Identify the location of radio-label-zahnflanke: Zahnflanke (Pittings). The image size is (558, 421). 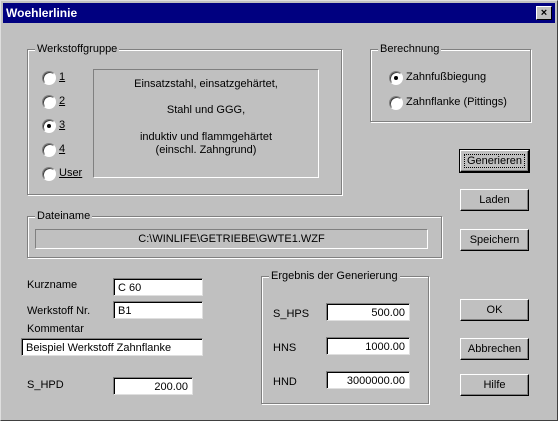
(456, 102).